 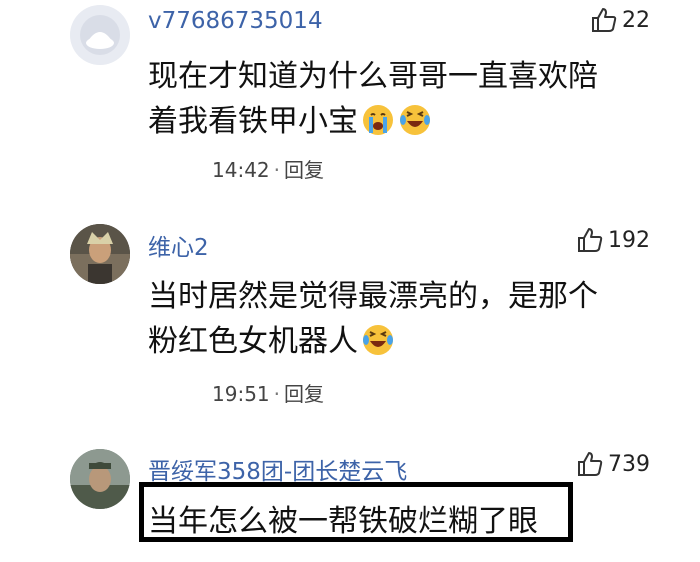 What do you see at coordinates (241, 394) in the screenshot?
I see `comment-time: 19:51` at bounding box center [241, 394].